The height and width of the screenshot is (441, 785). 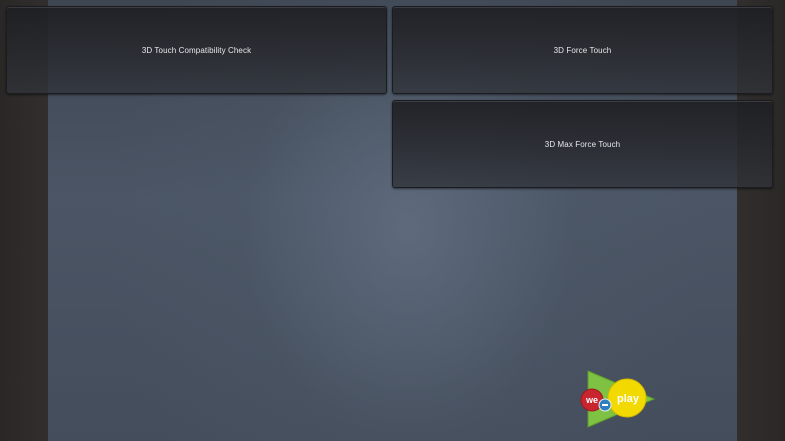 I want to click on compatibility-check-button: 3D Touch Compatibility Check, so click(x=196, y=50).